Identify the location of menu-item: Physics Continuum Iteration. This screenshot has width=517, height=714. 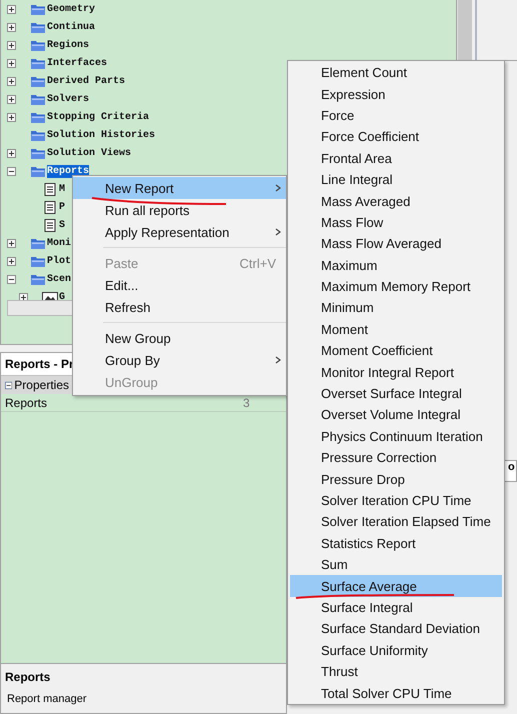
(396, 437).